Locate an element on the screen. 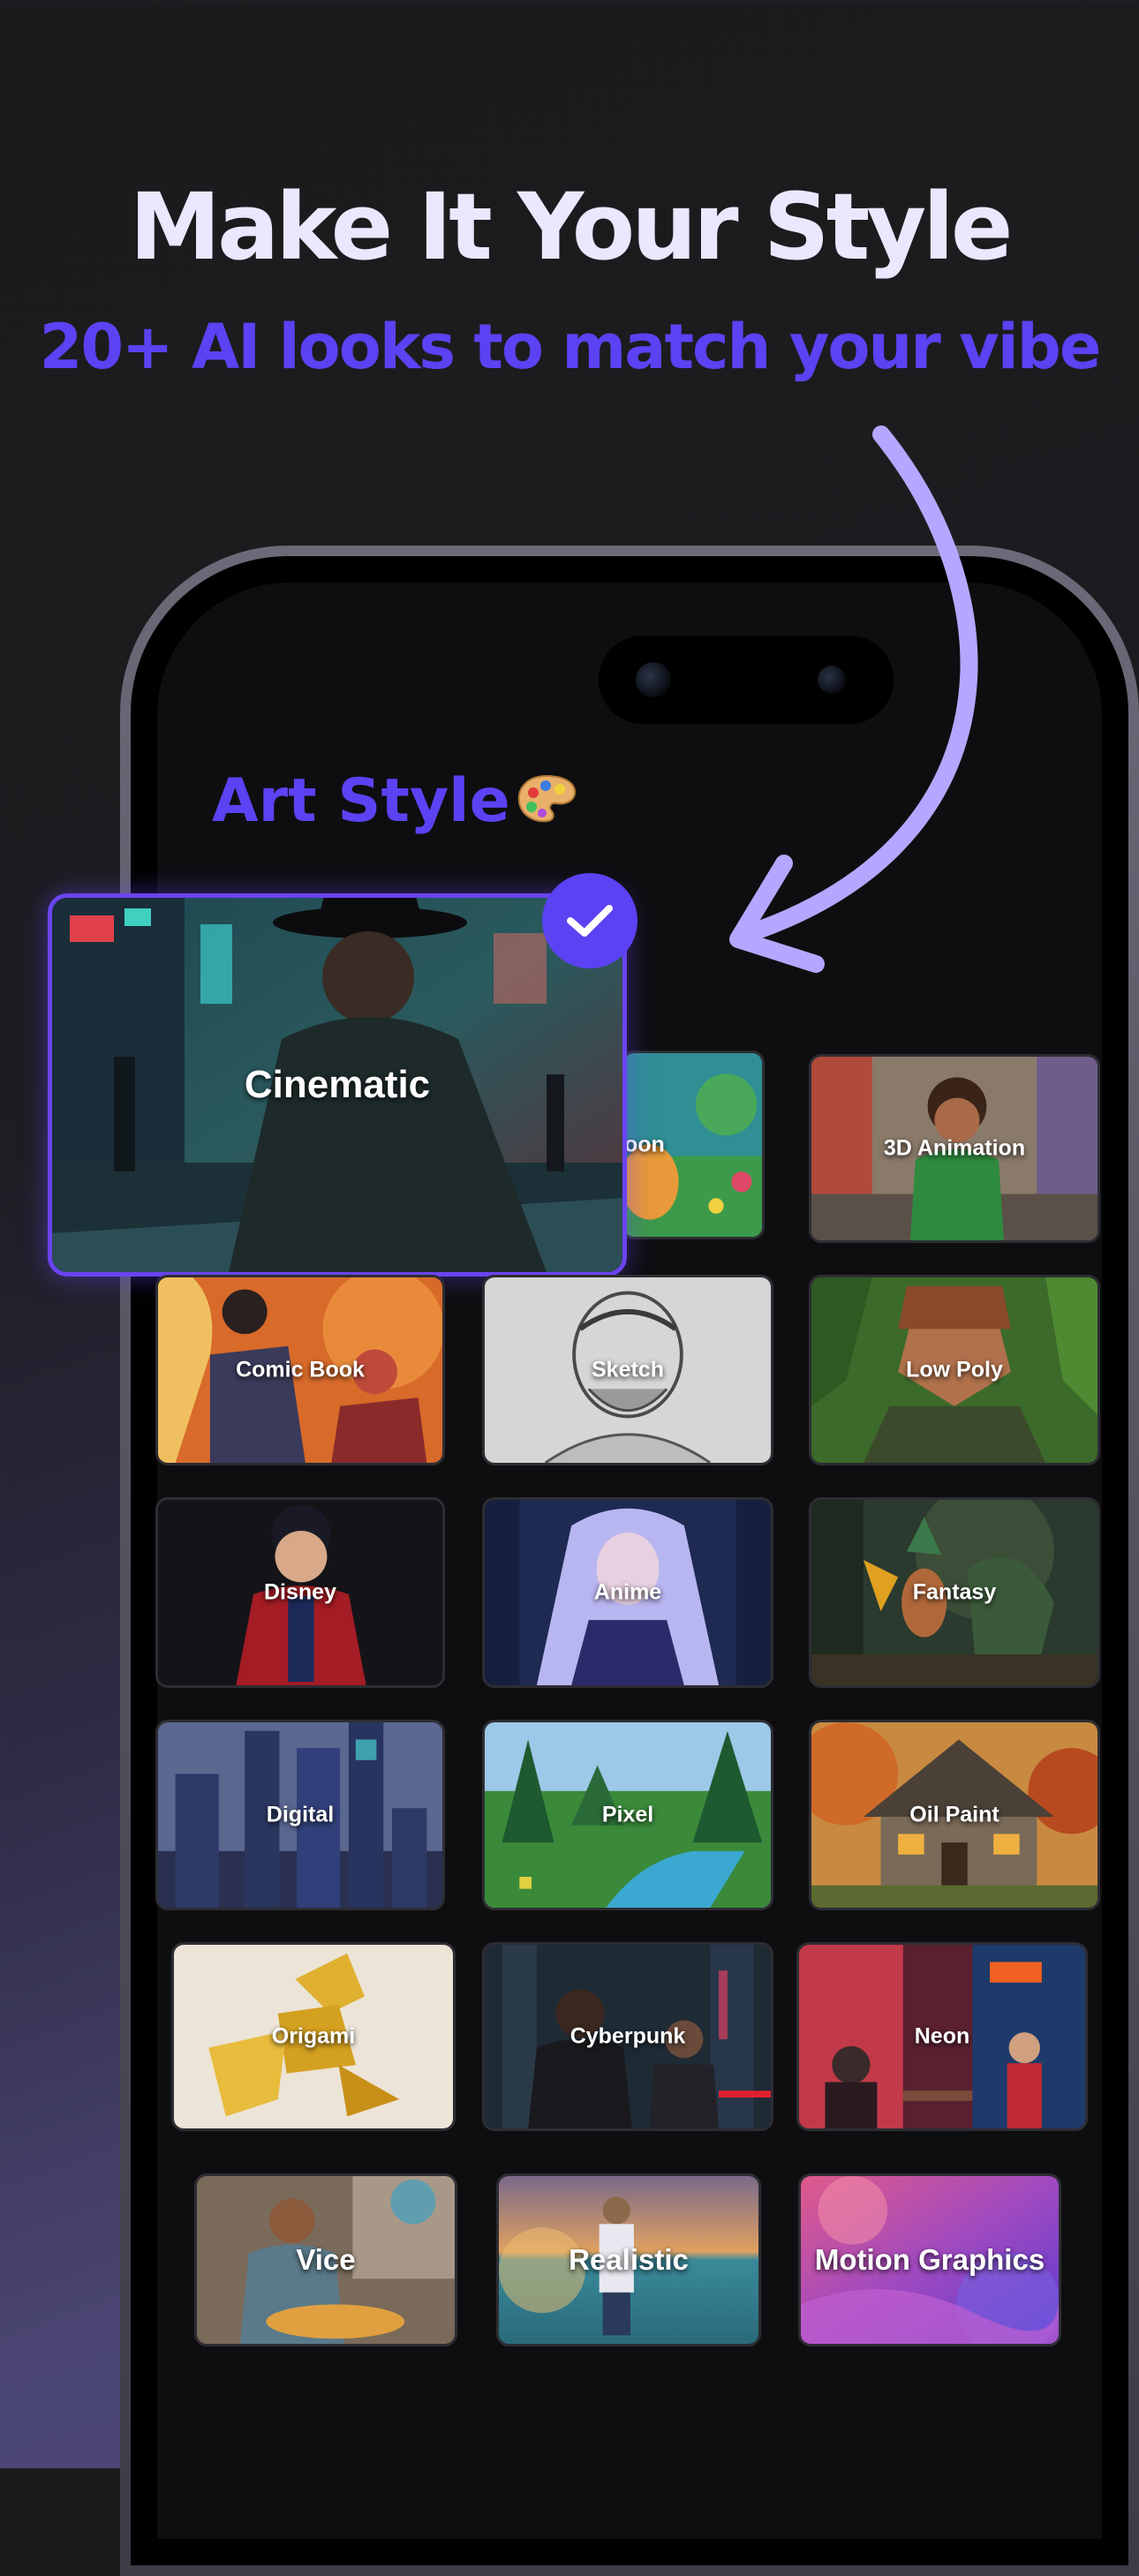 Image resolution: width=1139 pixels, height=2576 pixels. style-label: Digital is located at coordinates (301, 1815).